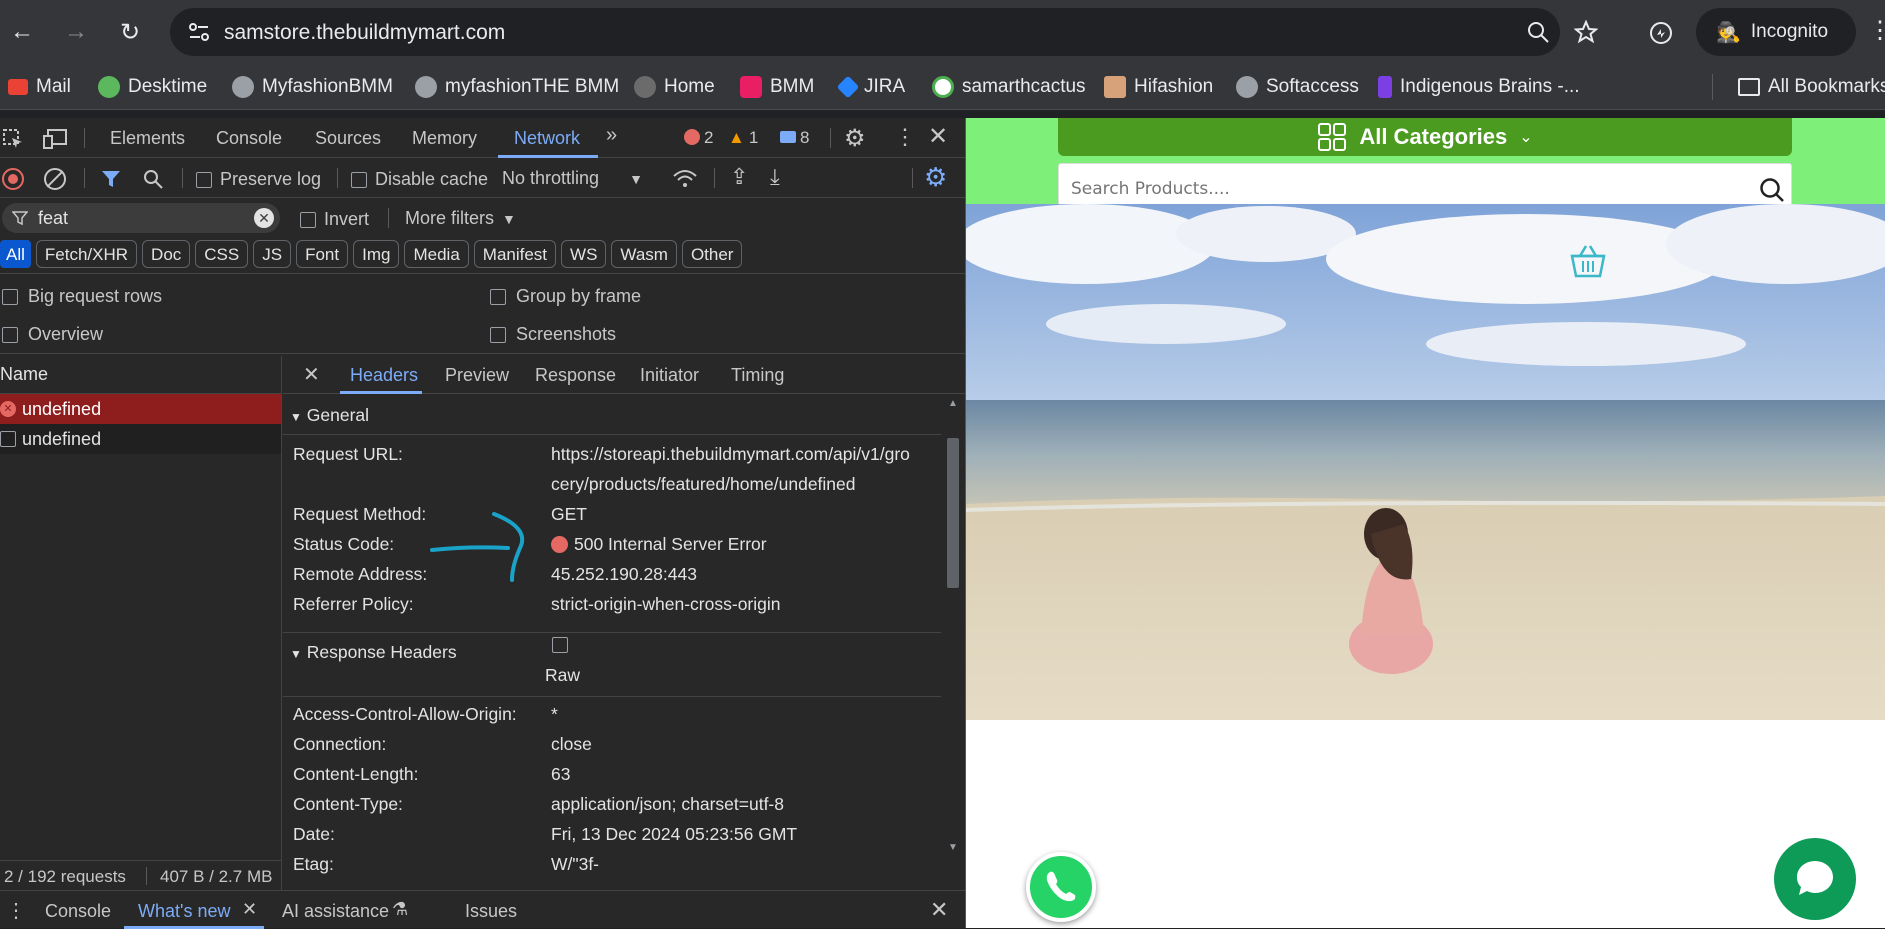  I want to click on zoom-icon, so click(1538, 32).